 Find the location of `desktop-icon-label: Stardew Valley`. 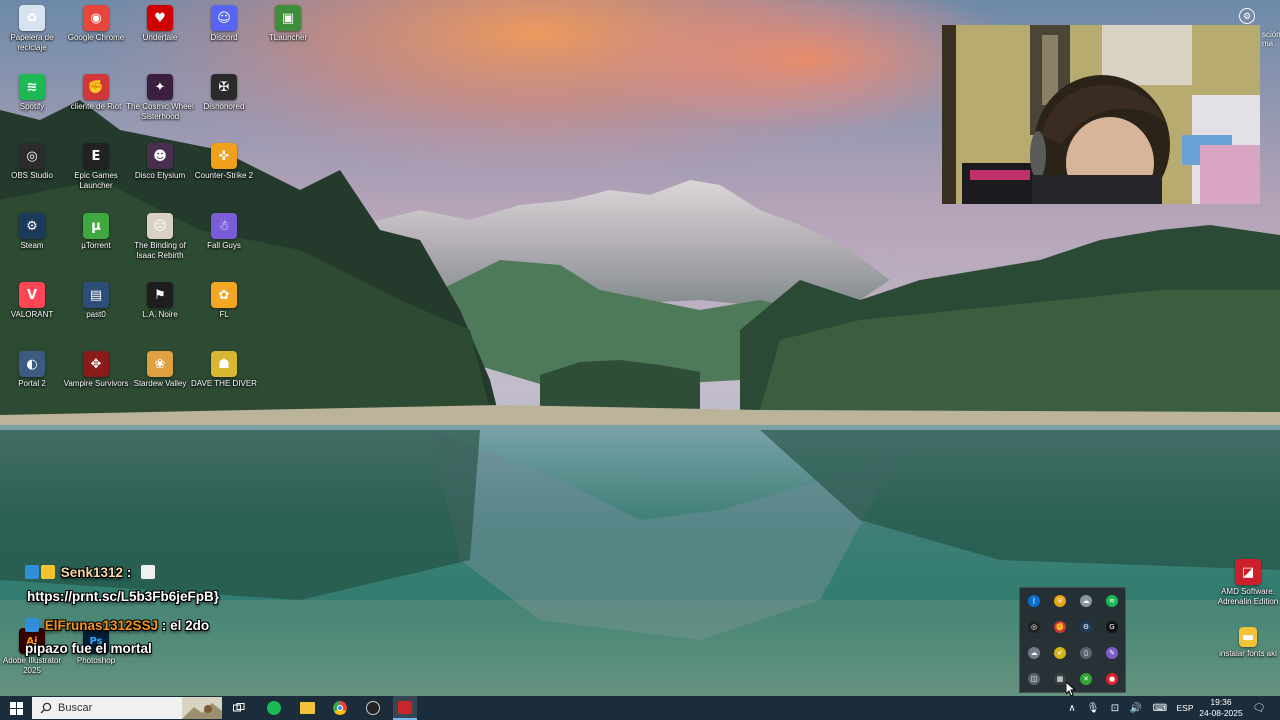

desktop-icon-label: Stardew Valley is located at coordinates (160, 383).